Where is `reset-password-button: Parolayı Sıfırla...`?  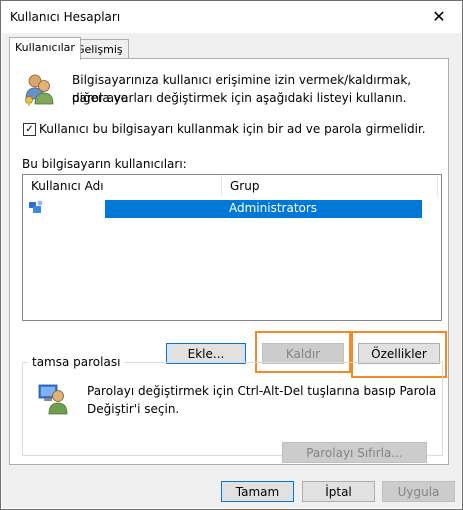
reset-password-button: Parolayı Sıfırla... is located at coordinates (354, 452).